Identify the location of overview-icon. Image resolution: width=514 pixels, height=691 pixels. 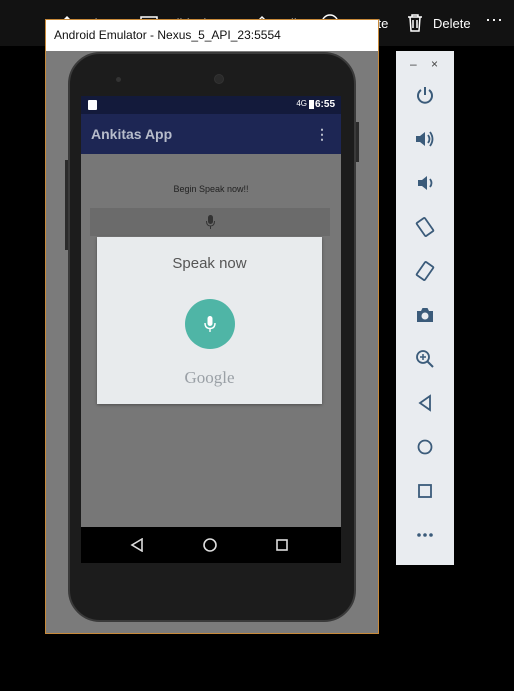
(425, 491).